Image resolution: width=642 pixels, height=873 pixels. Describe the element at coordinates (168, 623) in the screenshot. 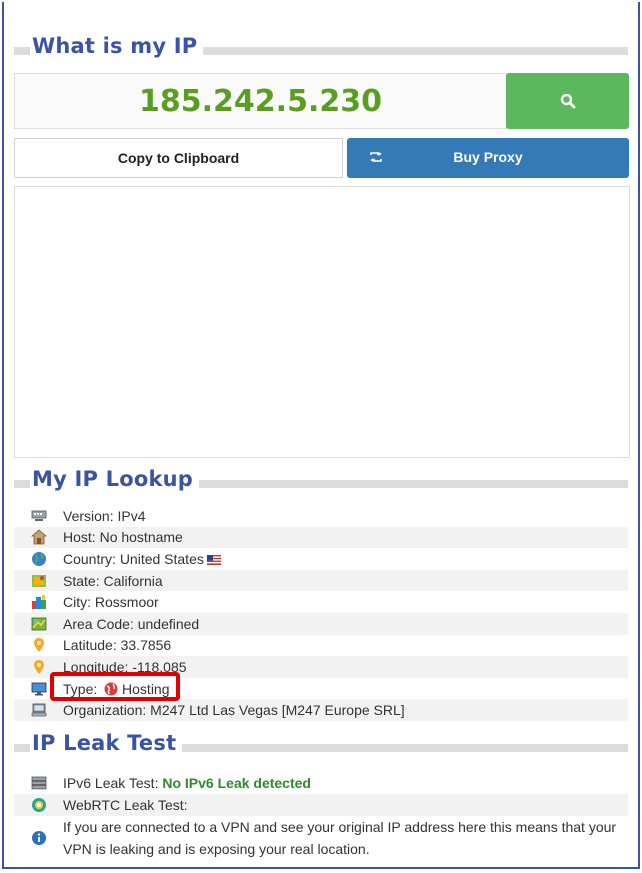

I see `area-code-value: undefined` at that location.